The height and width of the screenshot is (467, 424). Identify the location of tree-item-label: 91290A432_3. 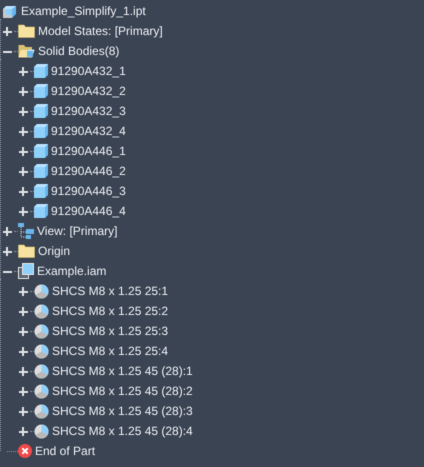
(88, 111).